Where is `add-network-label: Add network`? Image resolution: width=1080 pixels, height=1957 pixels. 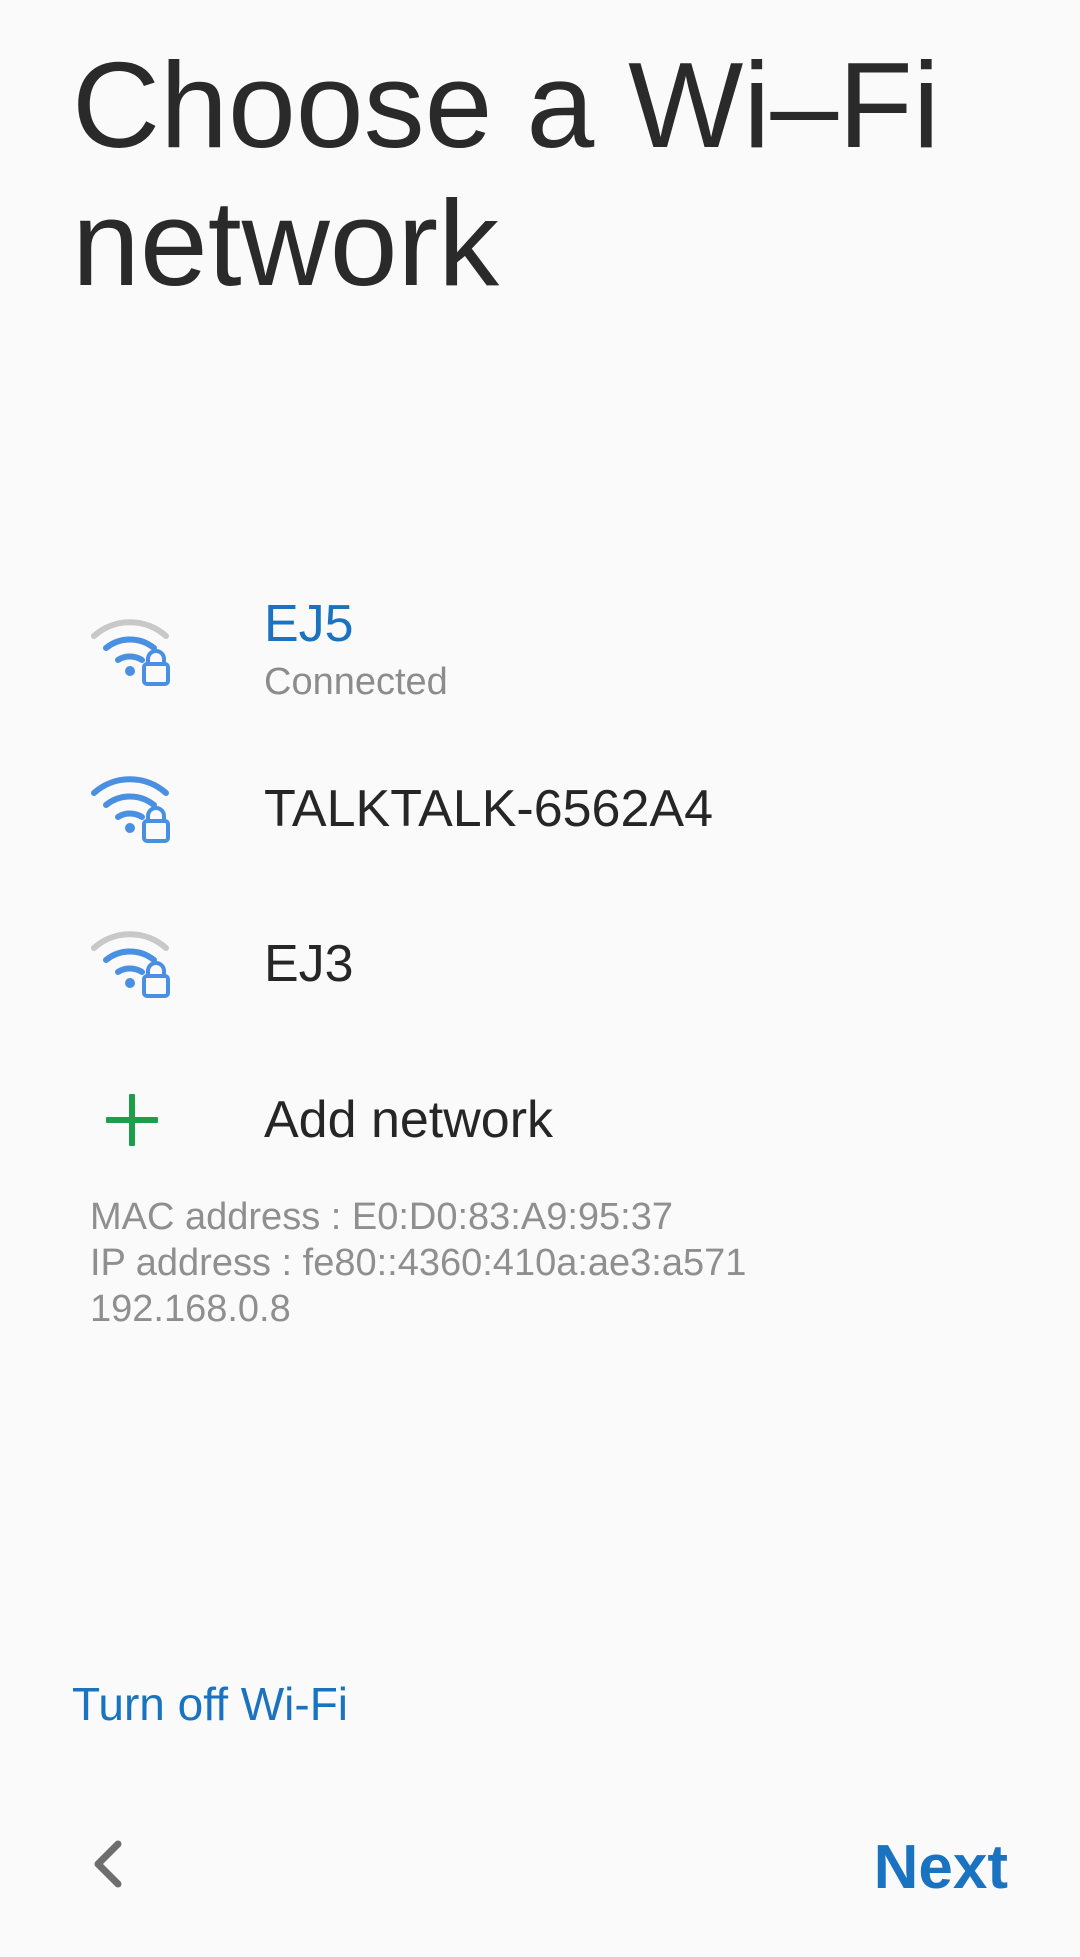 add-network-label: Add network is located at coordinates (409, 1120).